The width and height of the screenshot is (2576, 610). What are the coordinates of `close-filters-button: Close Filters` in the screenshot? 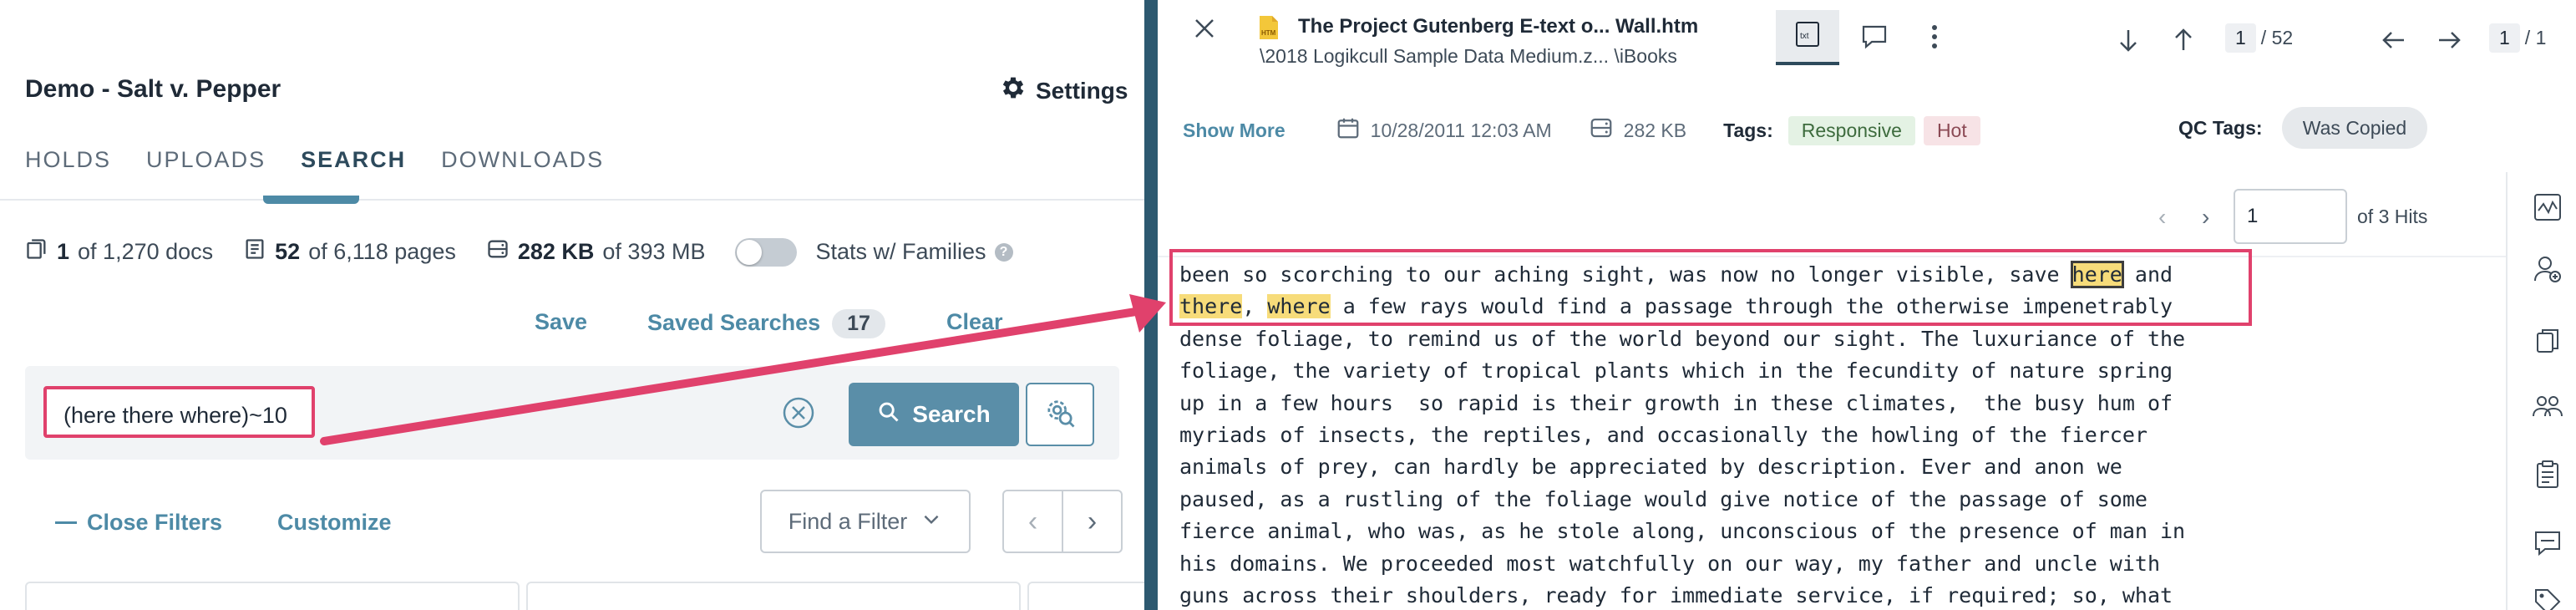 It's located at (138, 523).